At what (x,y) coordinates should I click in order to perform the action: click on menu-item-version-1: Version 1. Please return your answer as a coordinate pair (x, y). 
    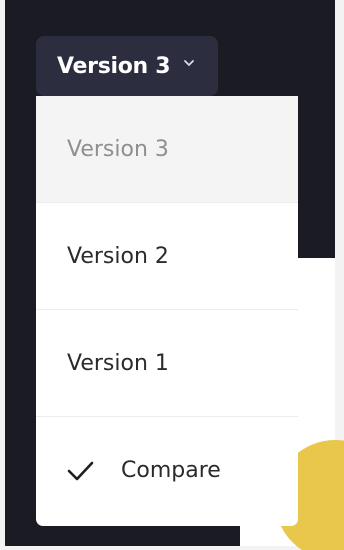
    Looking at the image, I should click on (167, 363).